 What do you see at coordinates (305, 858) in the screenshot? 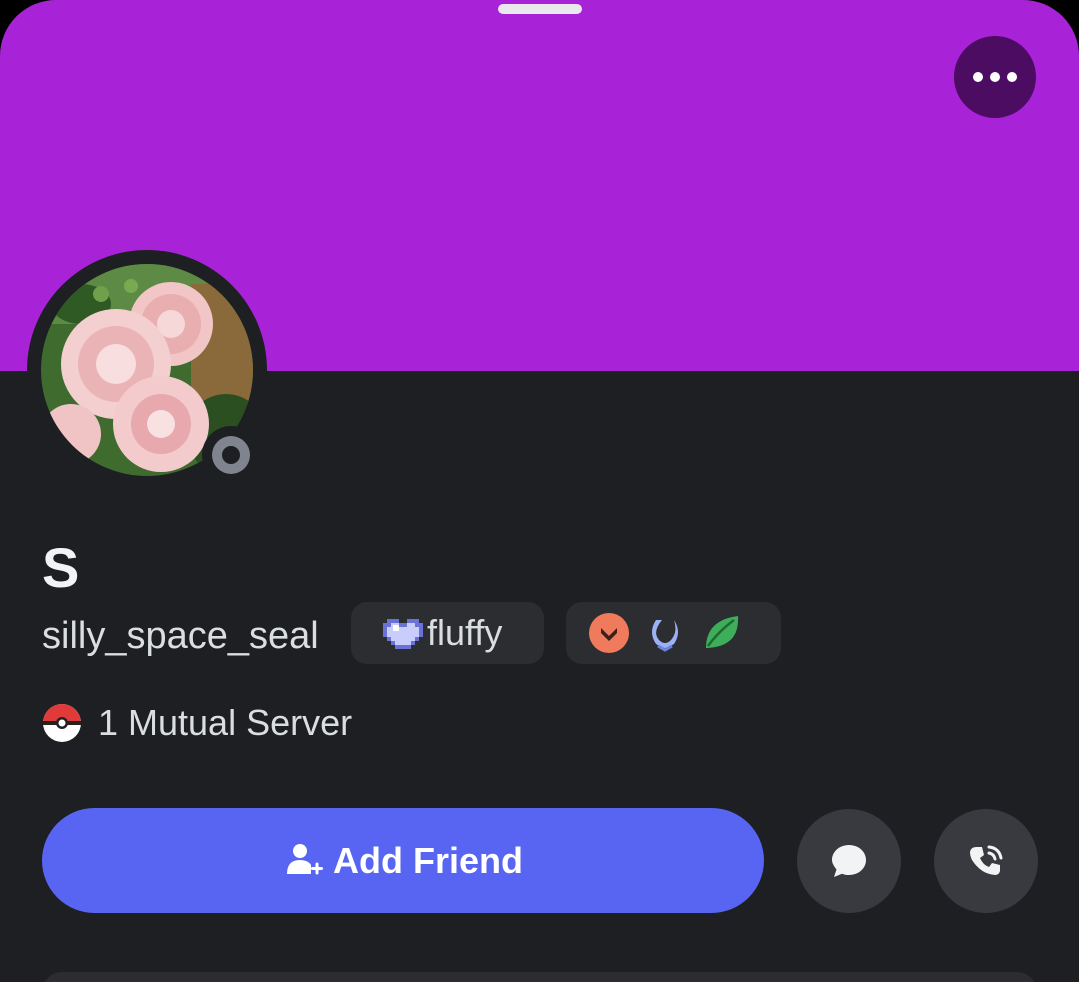
I see `add-friend-icon` at bounding box center [305, 858].